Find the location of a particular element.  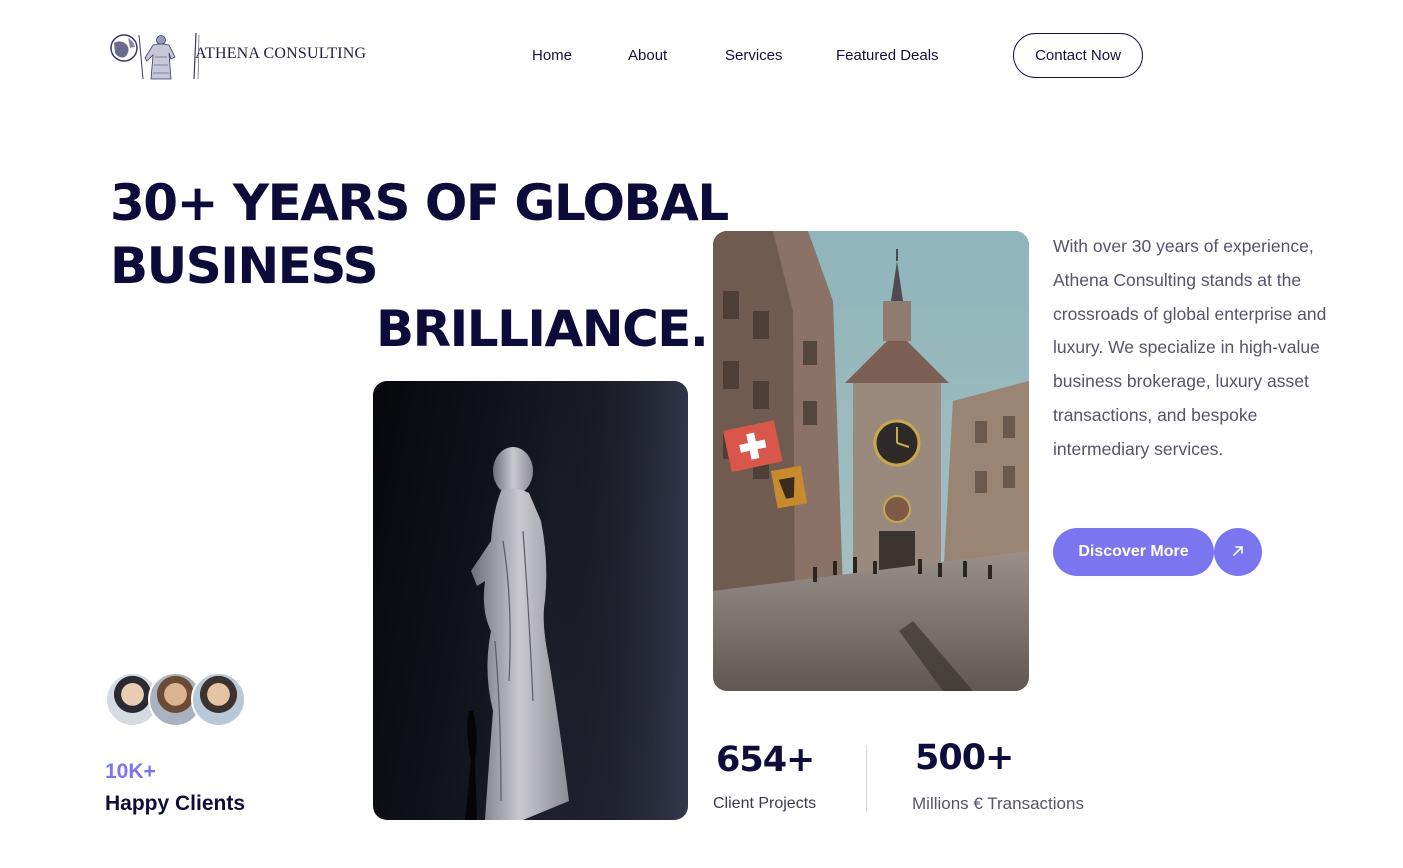

stats-divider is located at coordinates (866, 778).